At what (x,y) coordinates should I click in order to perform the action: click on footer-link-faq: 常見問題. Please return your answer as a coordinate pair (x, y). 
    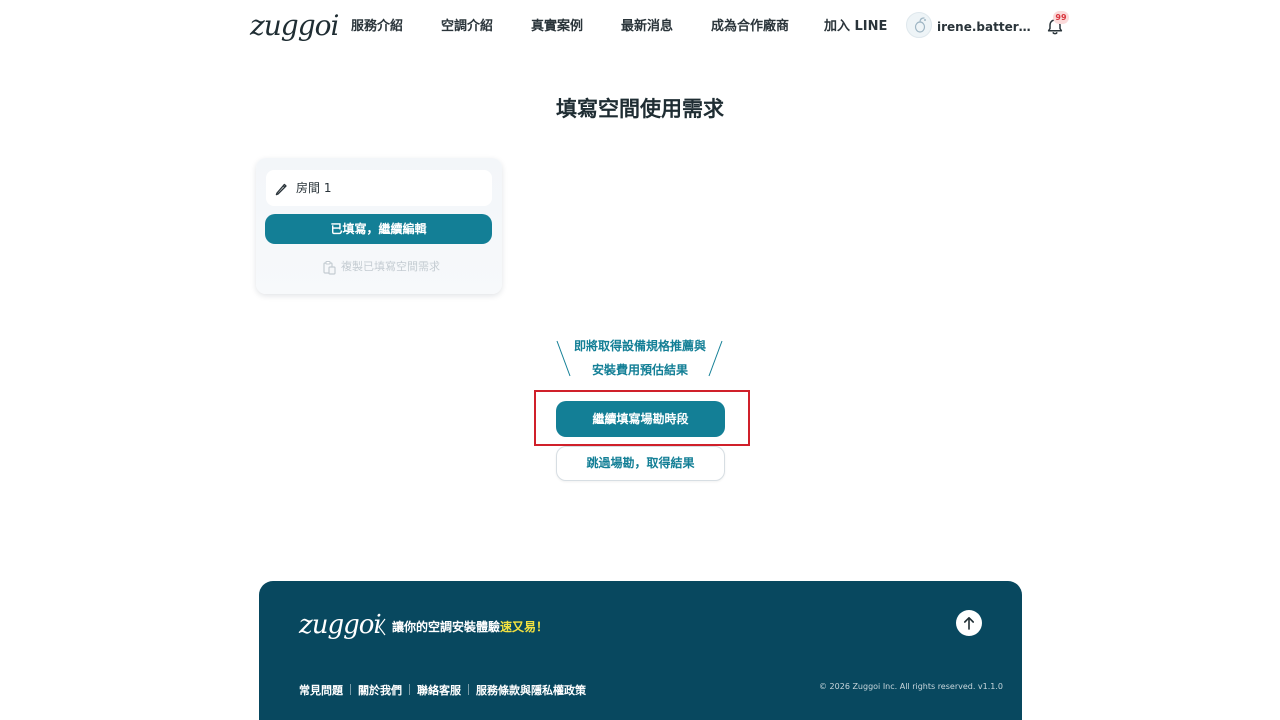
    Looking at the image, I should click on (321, 691).